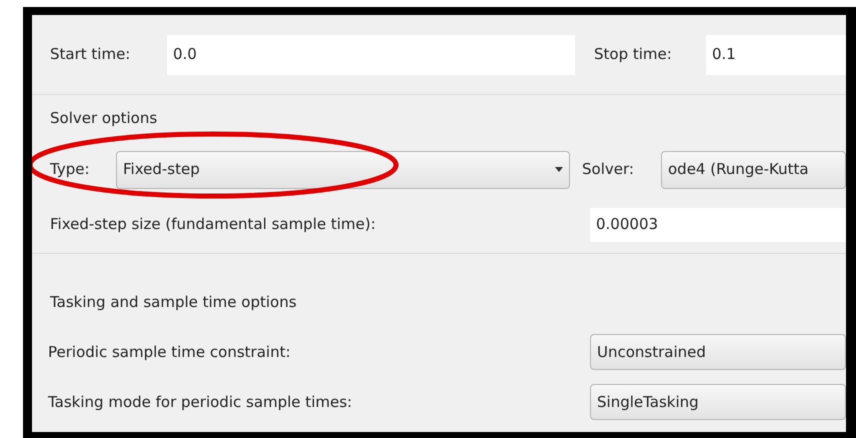 The height and width of the screenshot is (438, 856). Describe the element at coordinates (343, 169) in the screenshot. I see `dropdown: Fixed-step` at that location.